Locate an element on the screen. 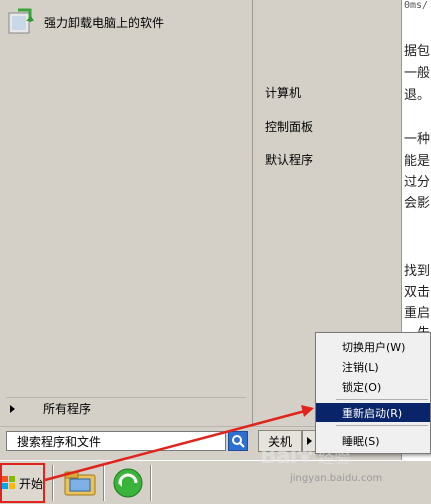  menu-item-restart: 重新启动(R) is located at coordinates (373, 412).